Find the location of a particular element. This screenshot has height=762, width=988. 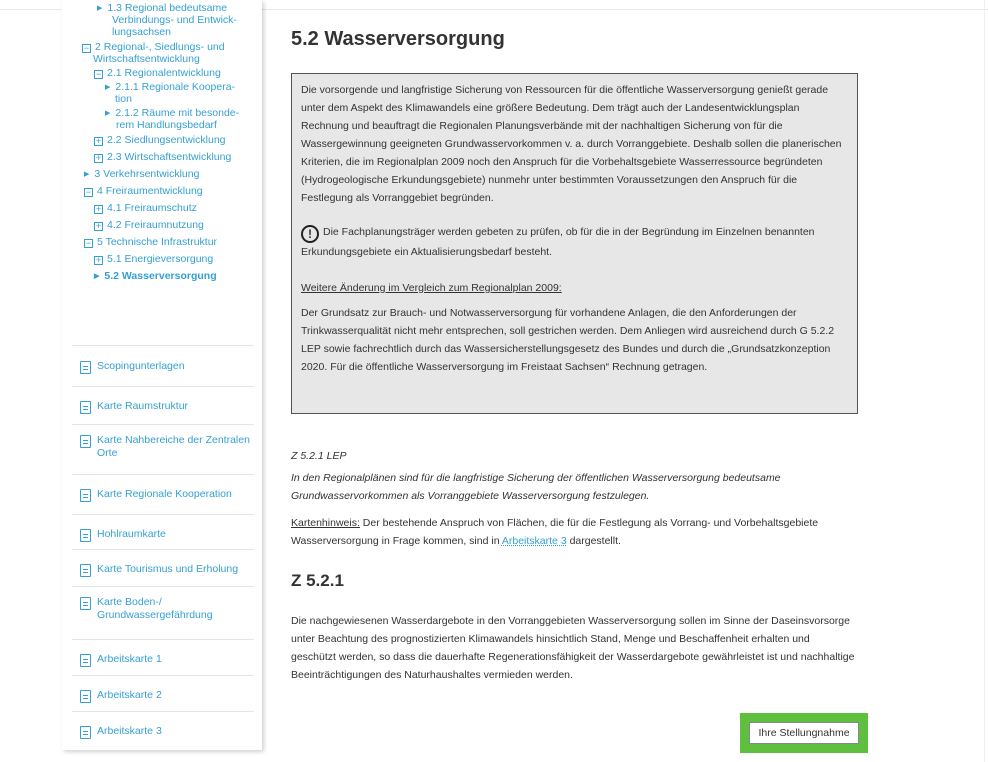

toc-item: −2 Regional-, Siedlungs- und is located at coordinates (153, 47).